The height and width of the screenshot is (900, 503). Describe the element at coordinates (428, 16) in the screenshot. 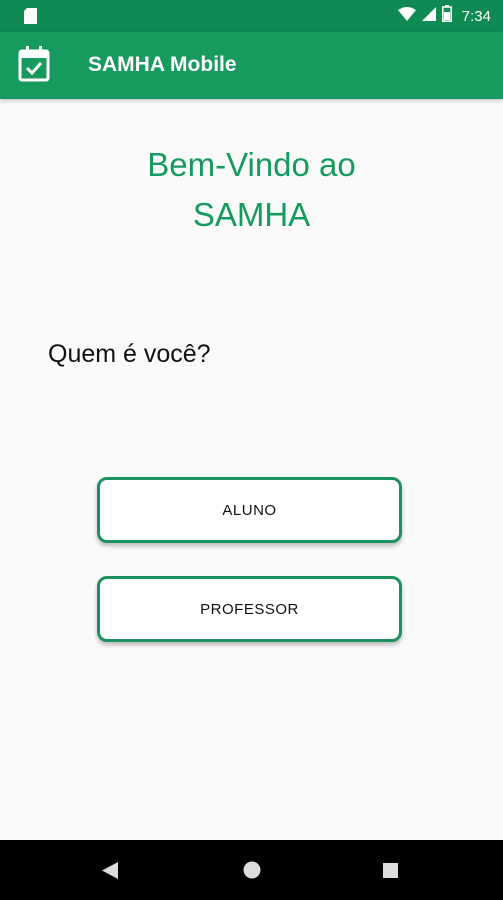

I see `signal-icon` at that location.